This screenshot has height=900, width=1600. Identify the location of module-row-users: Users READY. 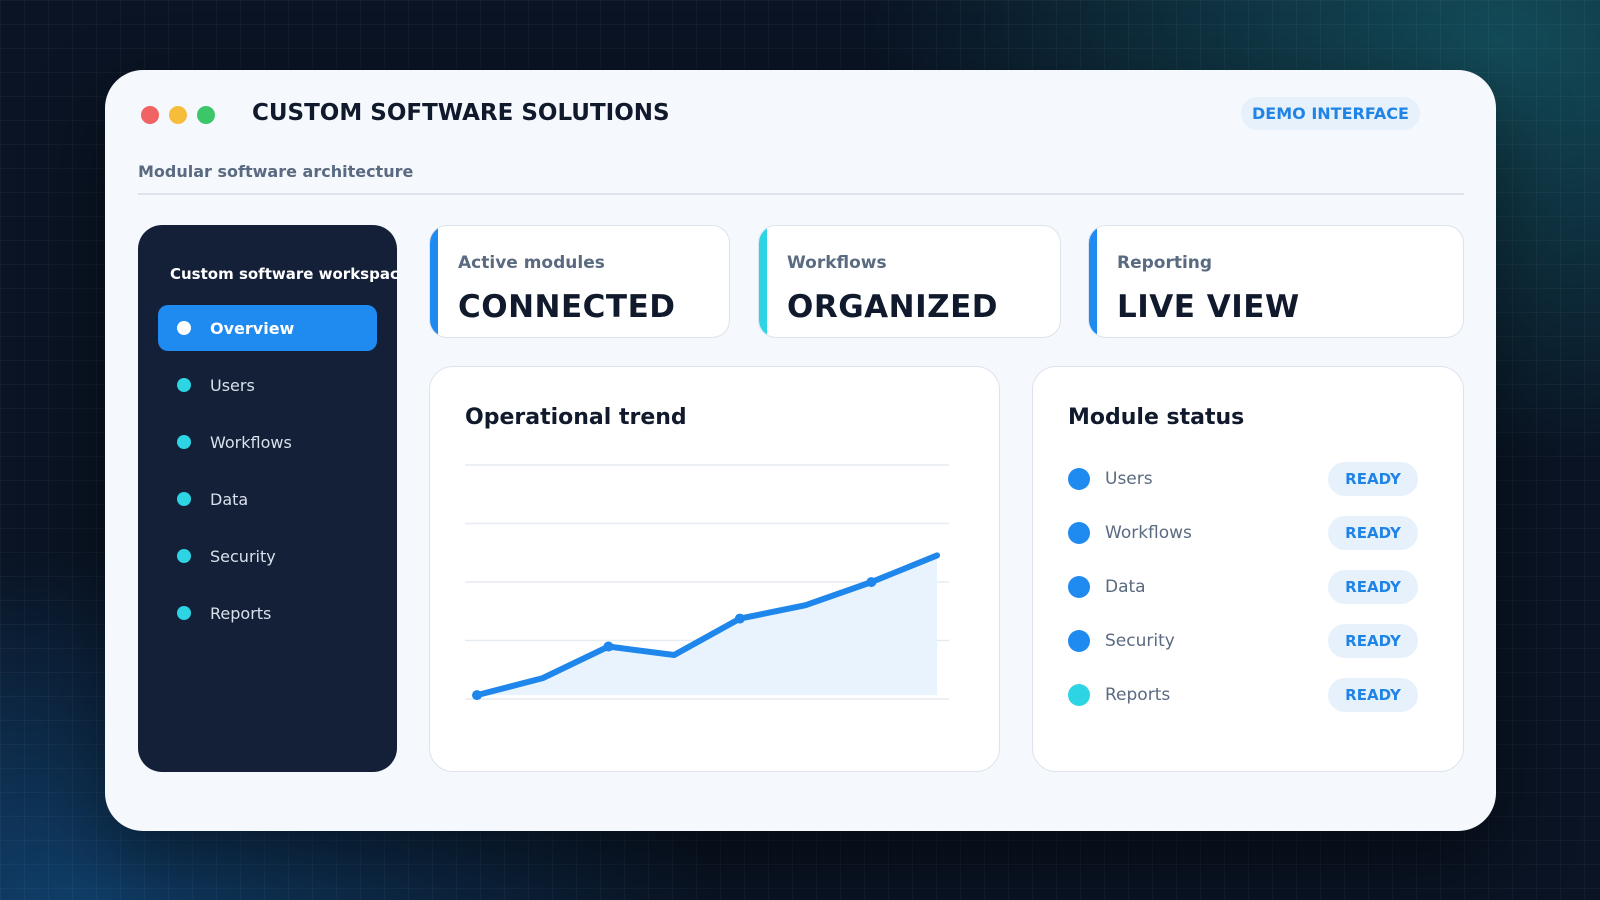
(1243, 479).